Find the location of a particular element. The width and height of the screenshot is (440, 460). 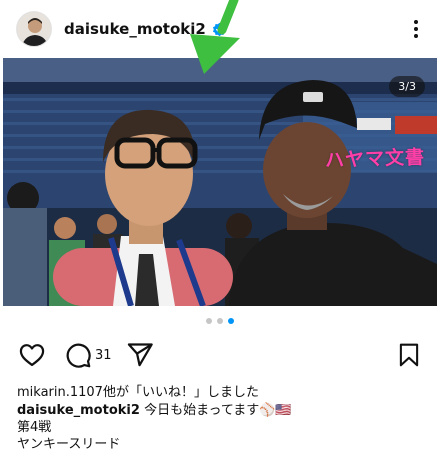

comment-count: 31 is located at coordinates (103, 355).